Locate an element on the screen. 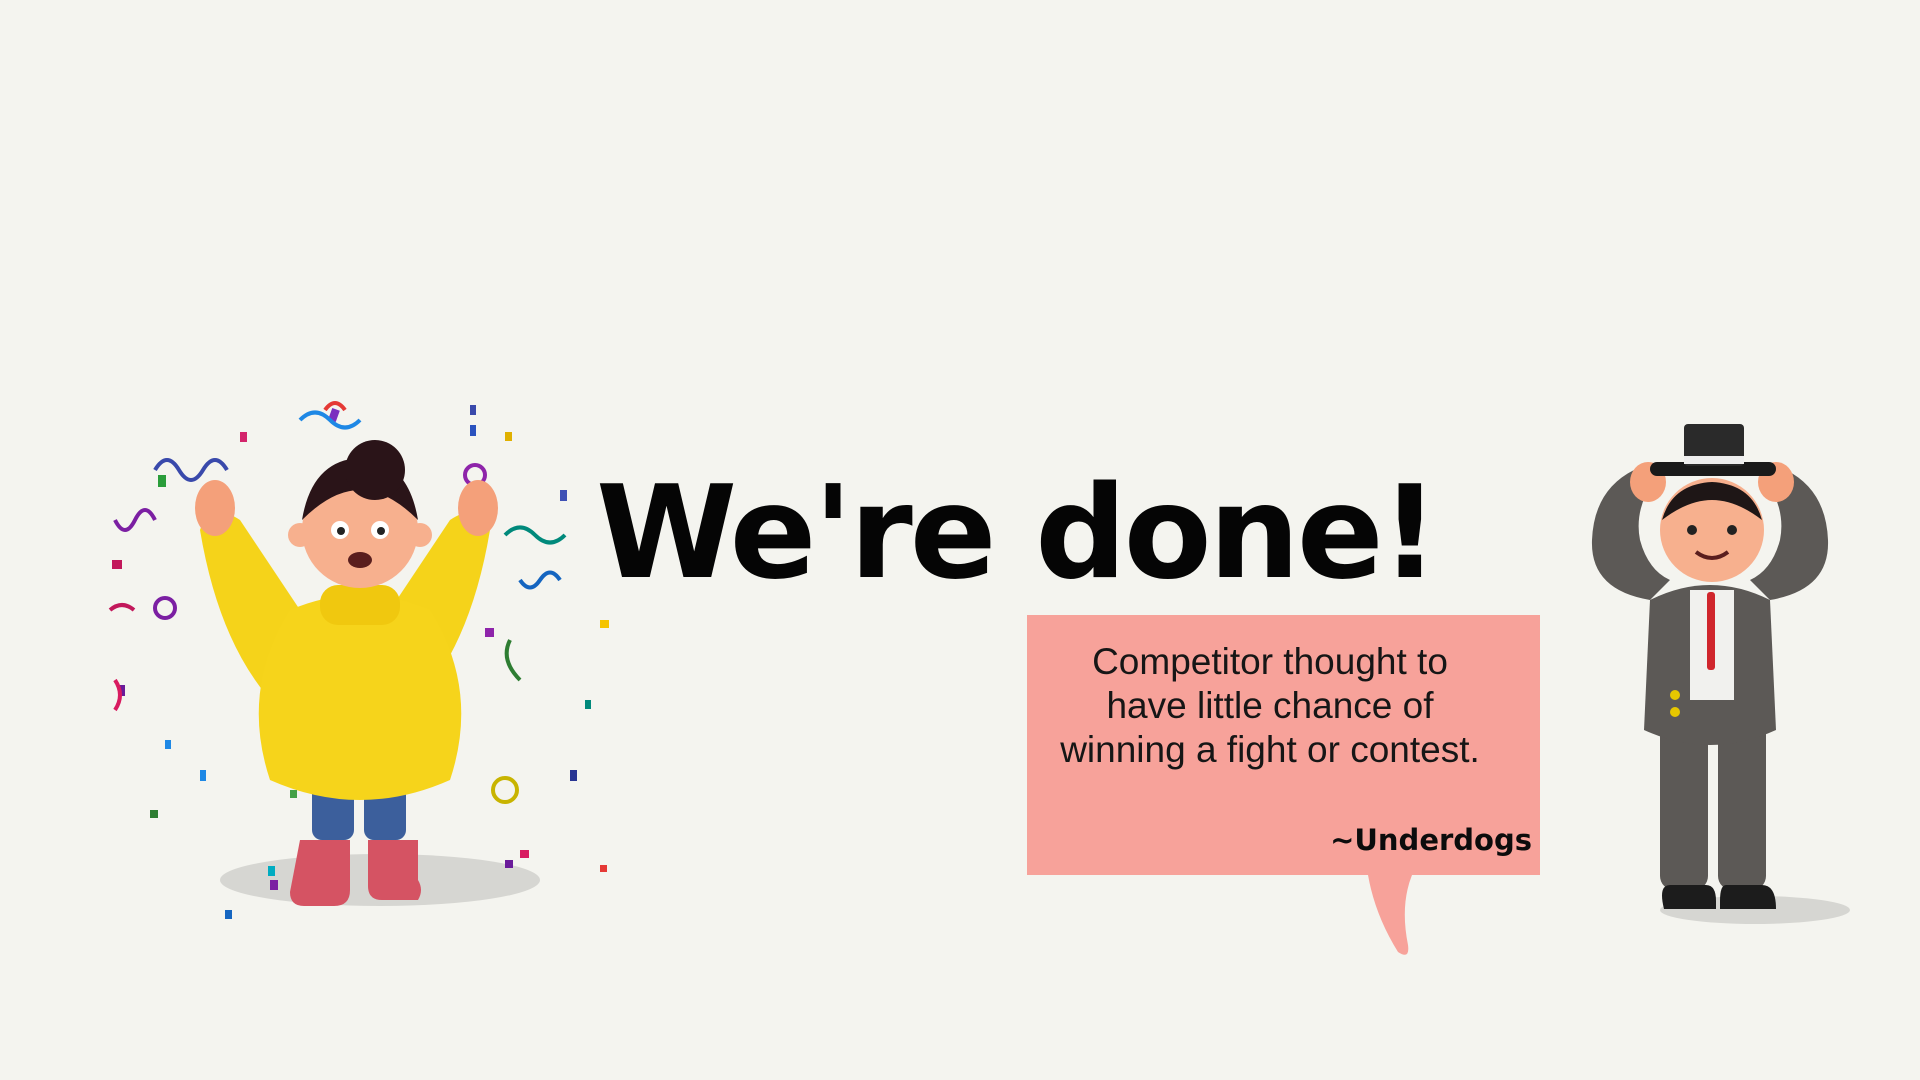  speech-bubble is located at coordinates (1283, 785).